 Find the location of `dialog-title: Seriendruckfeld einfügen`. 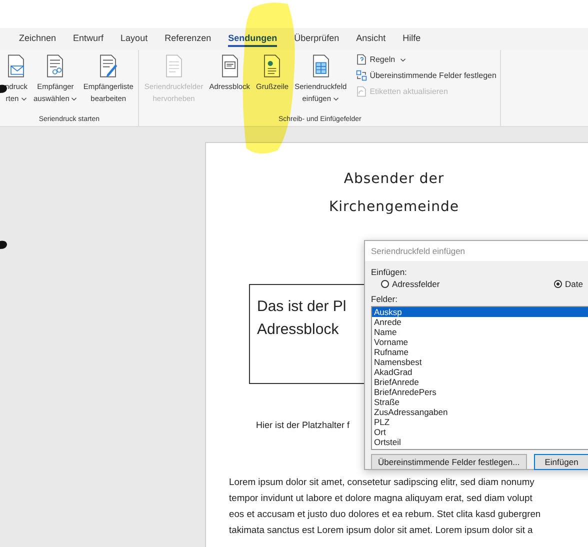

dialog-title: Seriendruckfeld einfügen is located at coordinates (476, 251).